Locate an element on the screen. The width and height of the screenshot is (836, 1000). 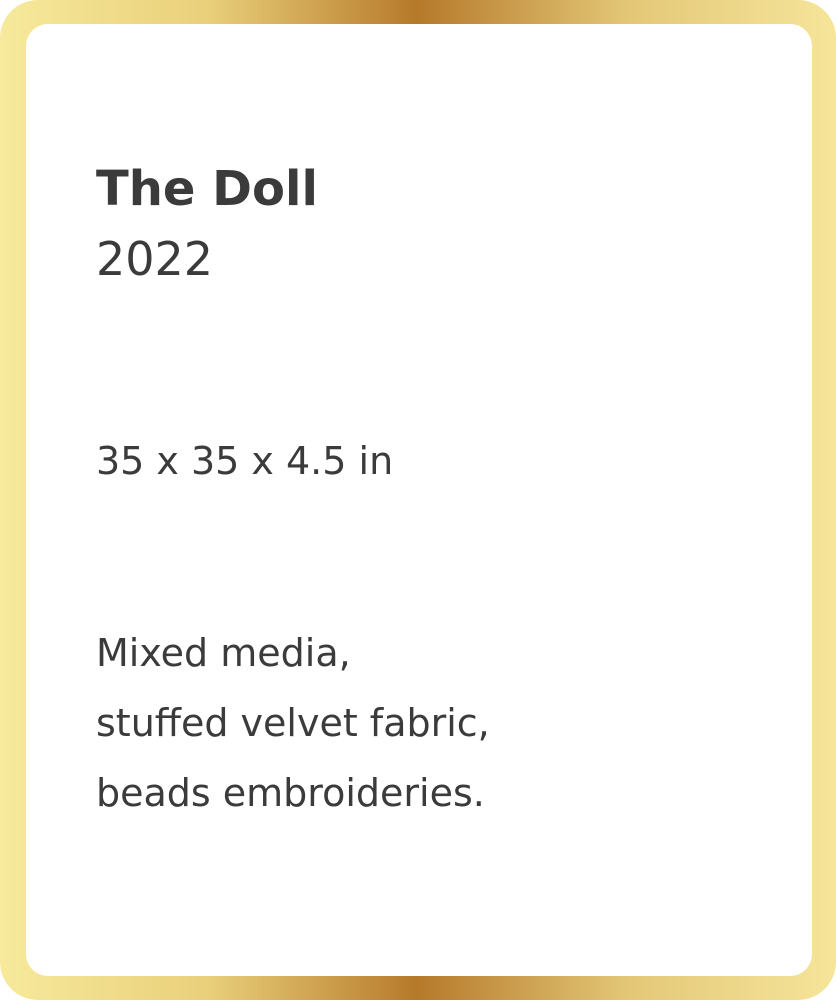
artwork-title: The Doll is located at coordinates (207, 189).